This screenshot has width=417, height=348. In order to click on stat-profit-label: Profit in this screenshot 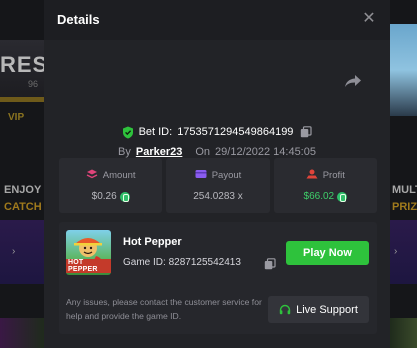, I will do `click(333, 175)`.